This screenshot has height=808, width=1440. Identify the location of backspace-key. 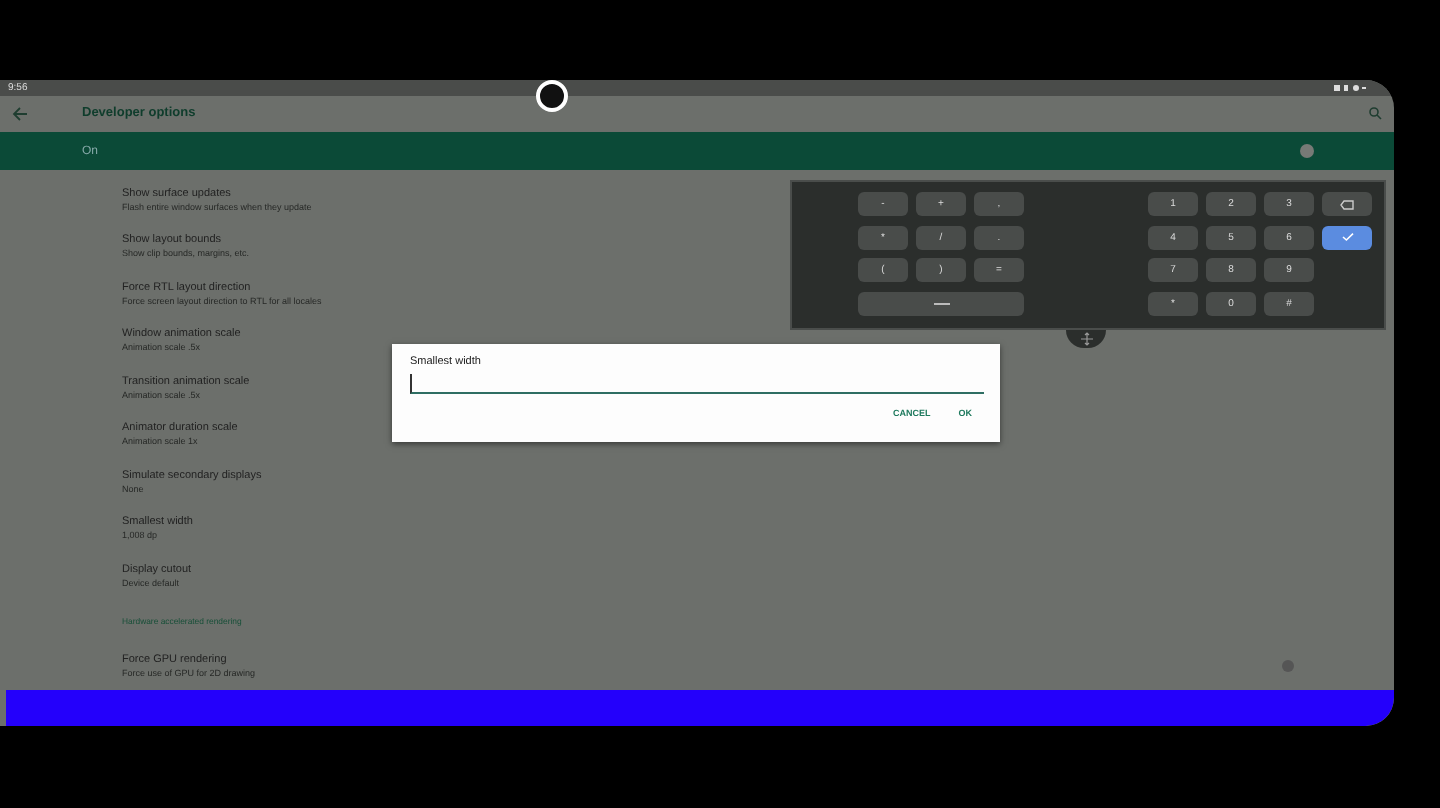
(1347, 204).